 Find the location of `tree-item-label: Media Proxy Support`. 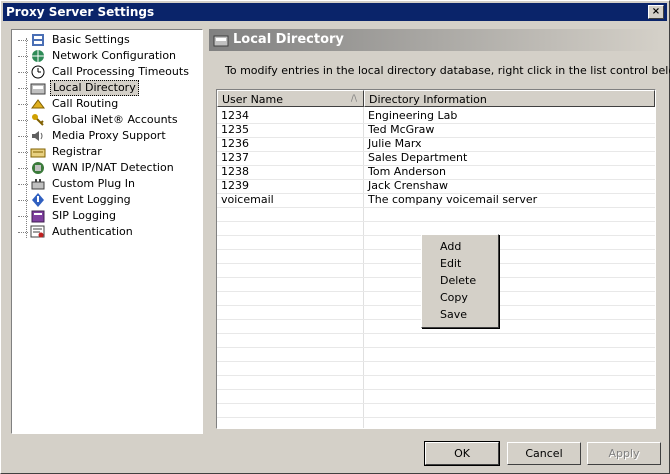

tree-item-label: Media Proxy Support is located at coordinates (109, 135).